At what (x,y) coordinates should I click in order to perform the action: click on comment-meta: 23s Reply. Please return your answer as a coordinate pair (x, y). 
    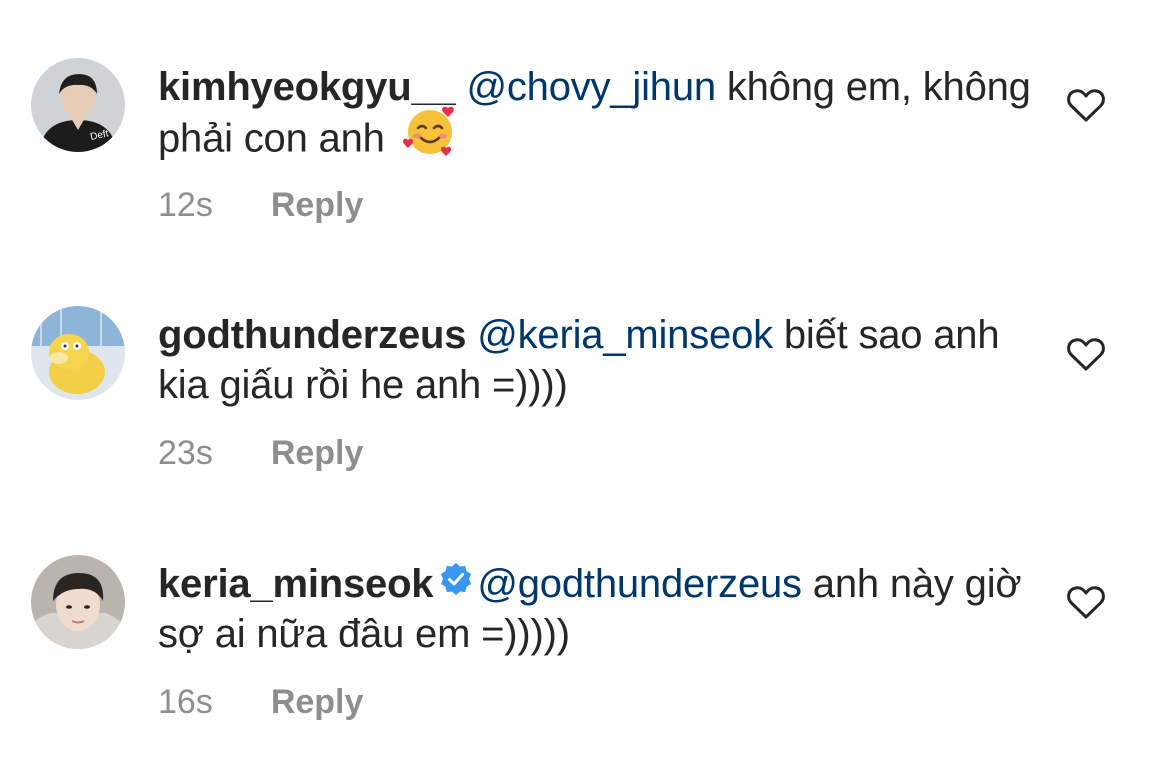
    Looking at the image, I should click on (260, 453).